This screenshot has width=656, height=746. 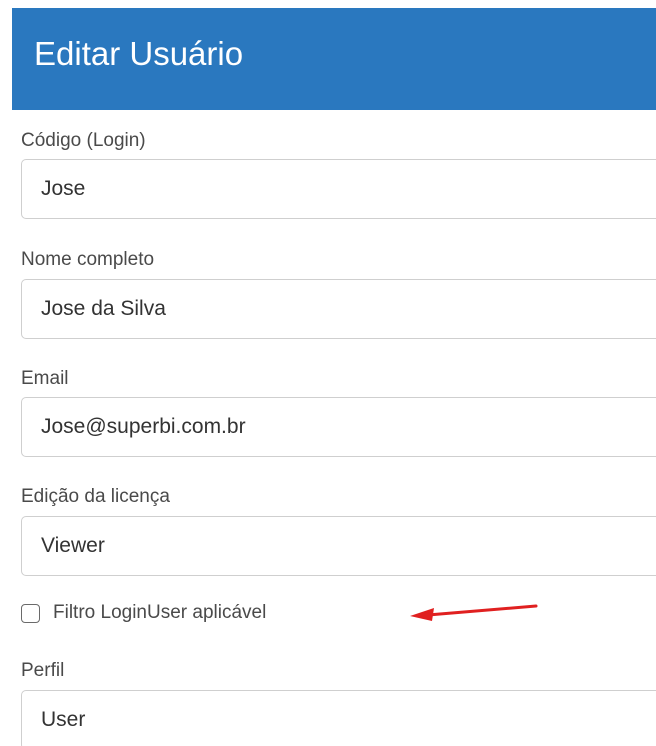 I want to click on license-select, so click(x=338, y=546).